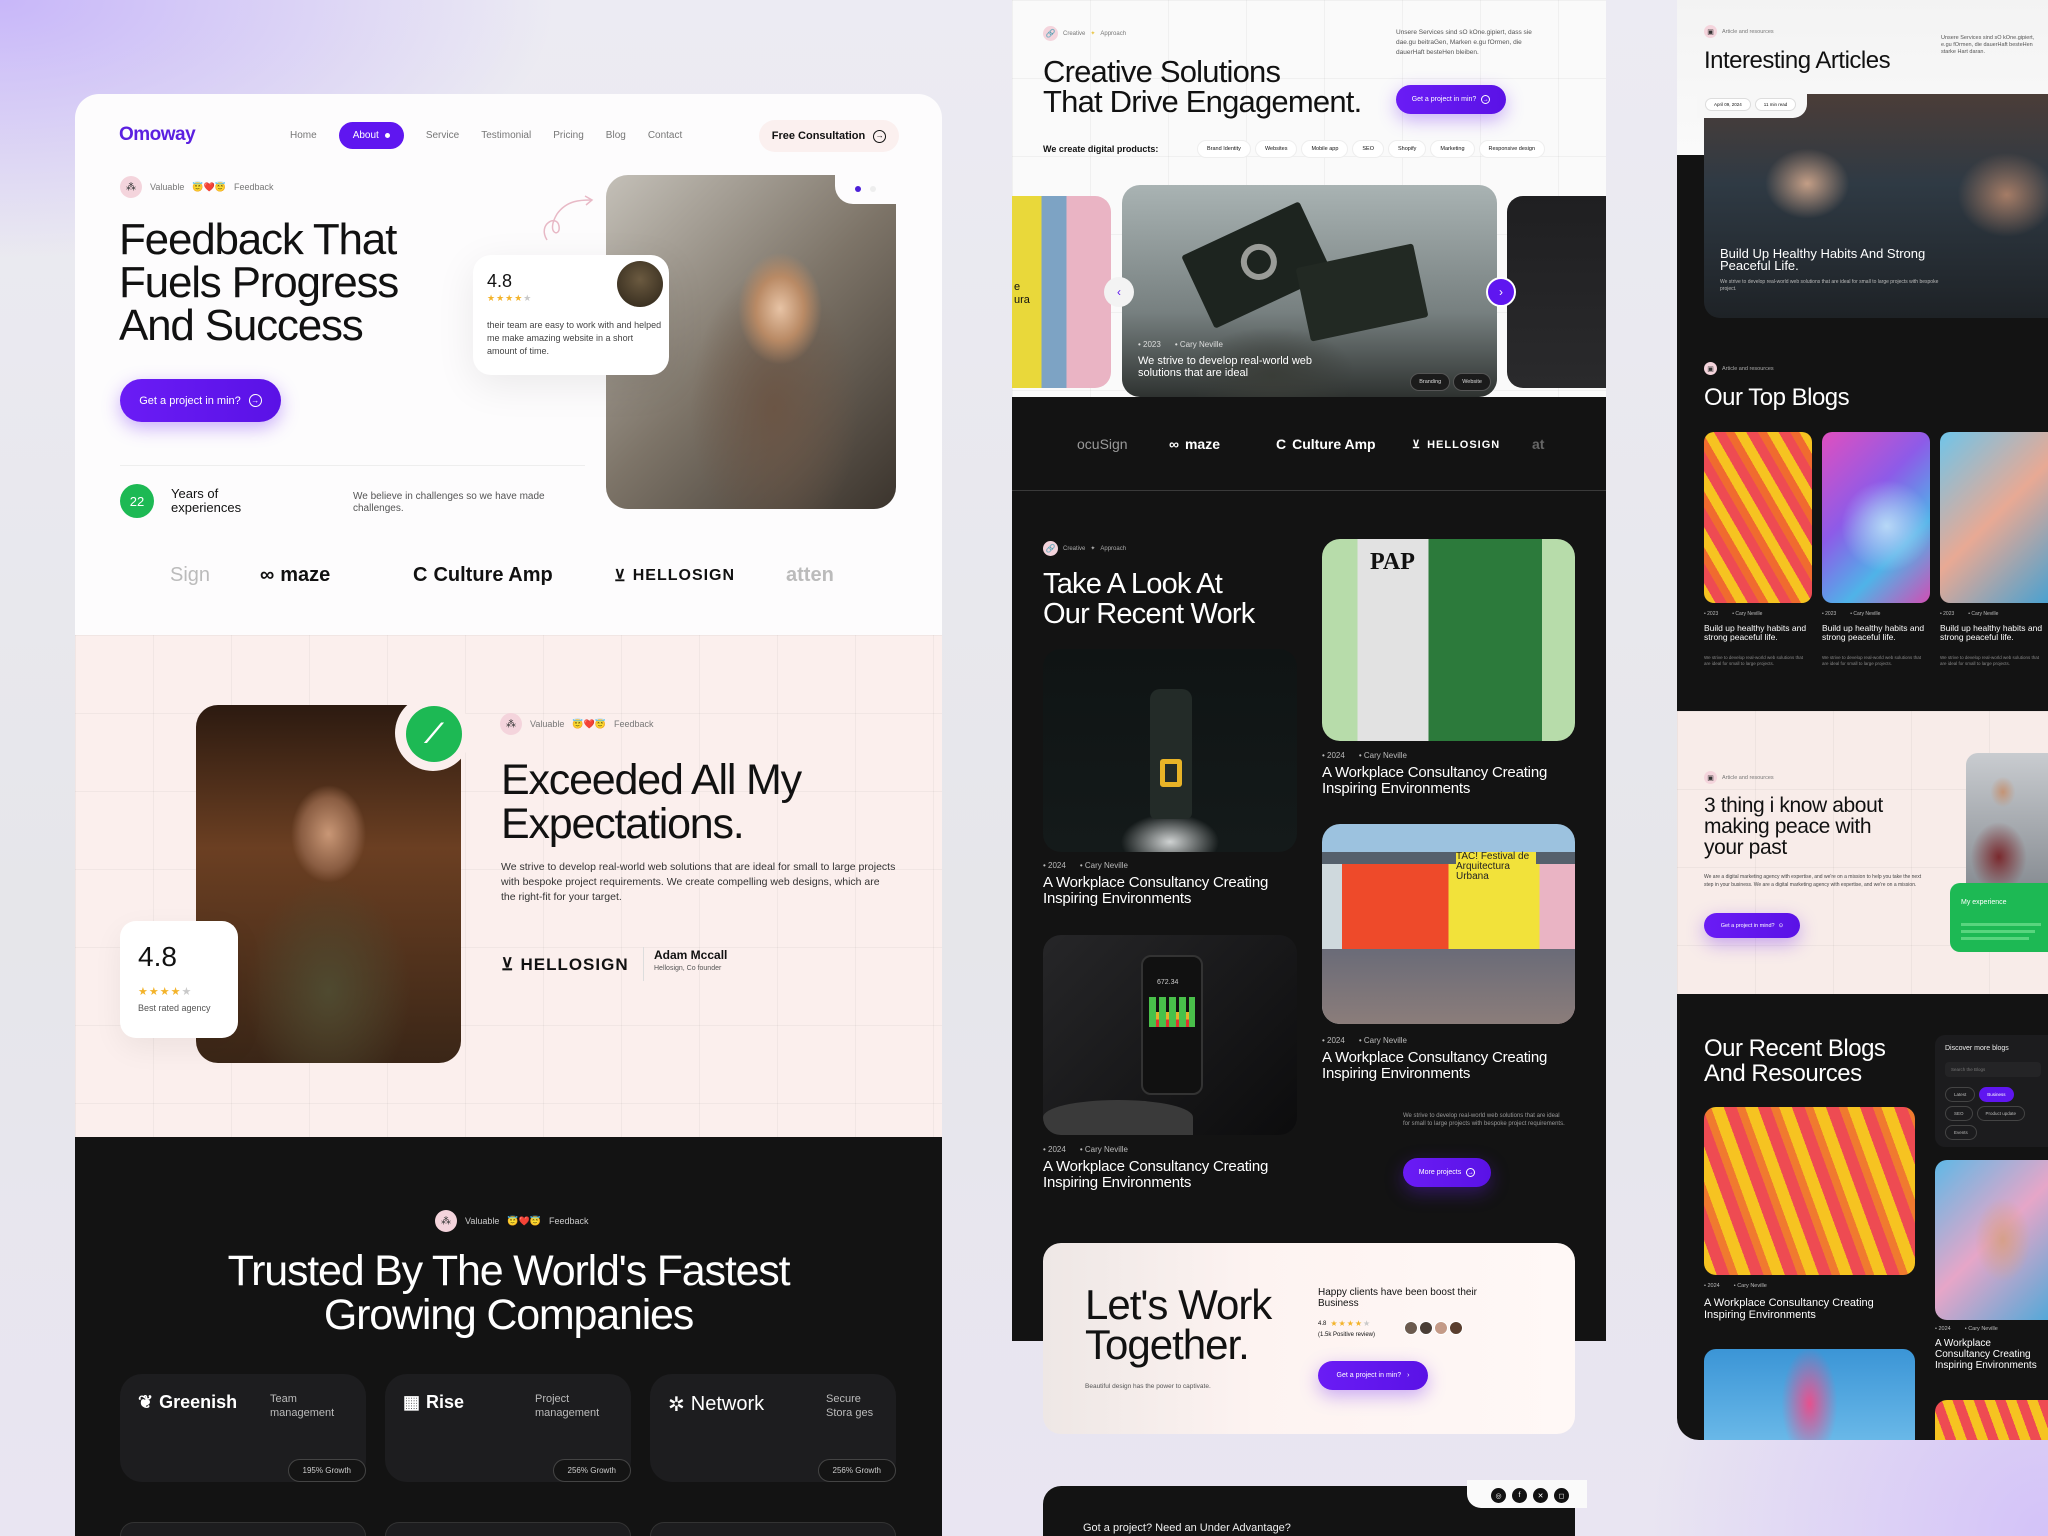 This screenshot has width=2048, height=1536. I want to click on product-pill: Websites, so click(1276, 149).